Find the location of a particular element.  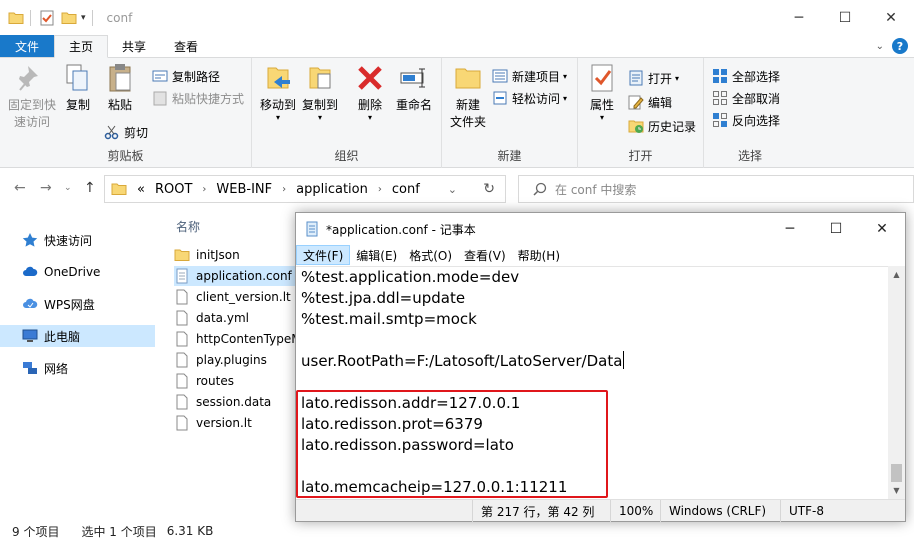

paste-button: 粘贴 is located at coordinates (120, 88).